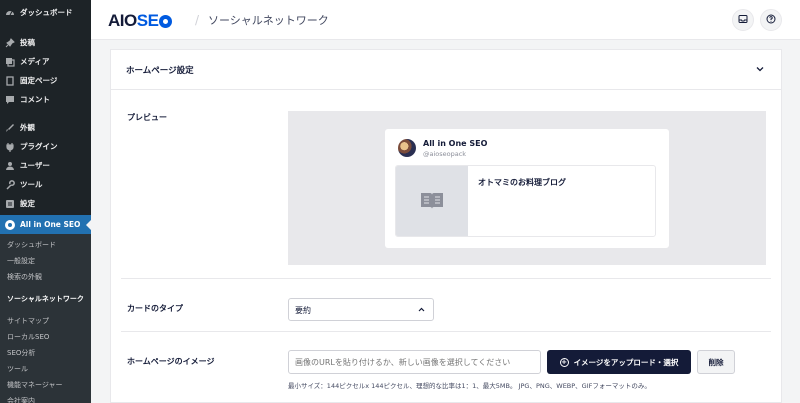 This screenshot has height=403, width=800. Describe the element at coordinates (45, 277) in the screenshot. I see `submenu-item-search-appearance: 検索の外観` at that location.